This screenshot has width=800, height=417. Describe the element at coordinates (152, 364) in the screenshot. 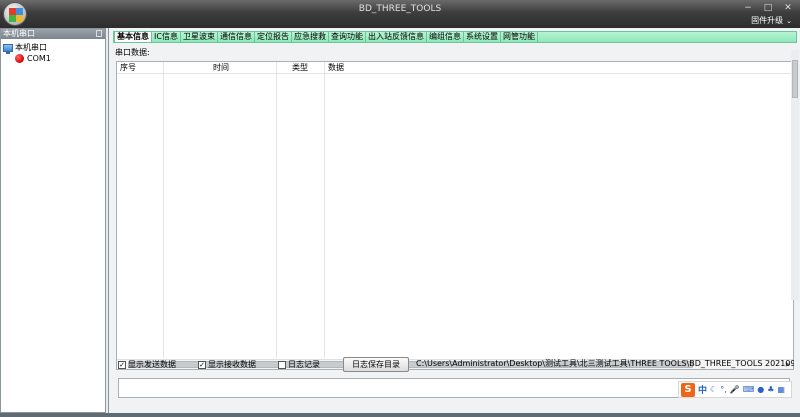

I see `show-send-label: 显示发送数据` at that location.